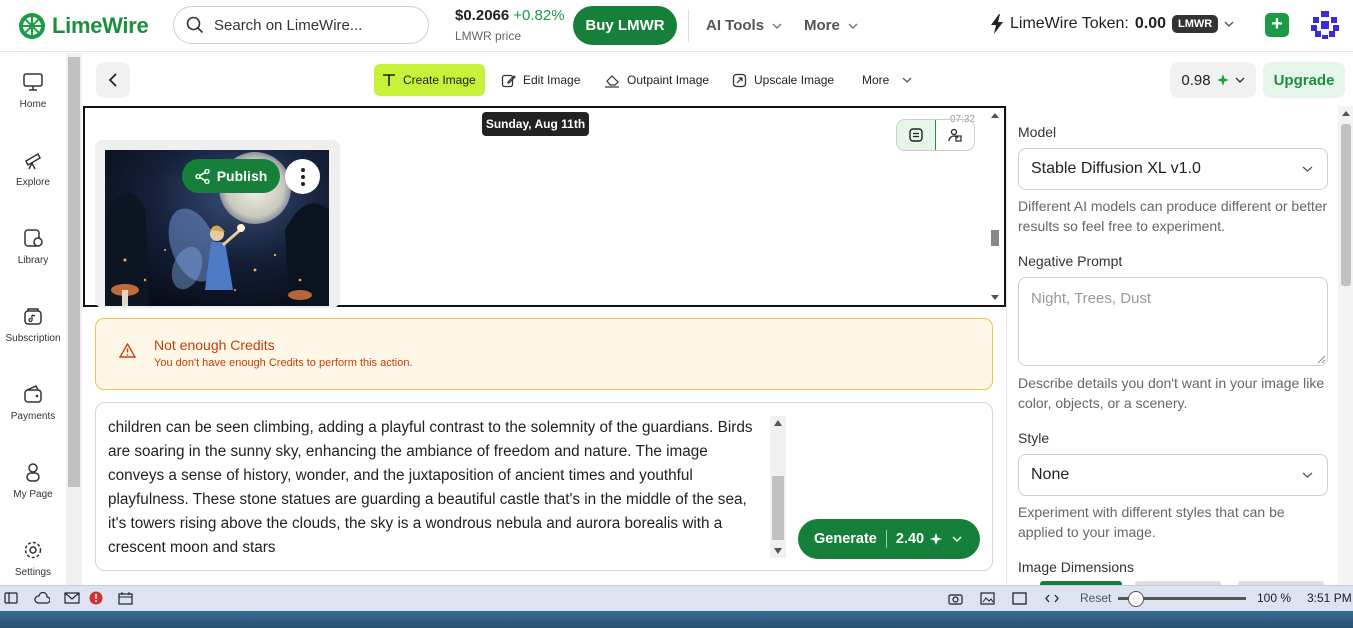 The height and width of the screenshot is (628, 1353). What do you see at coordinates (676, 619) in the screenshot?
I see `os-taskbar` at bounding box center [676, 619].